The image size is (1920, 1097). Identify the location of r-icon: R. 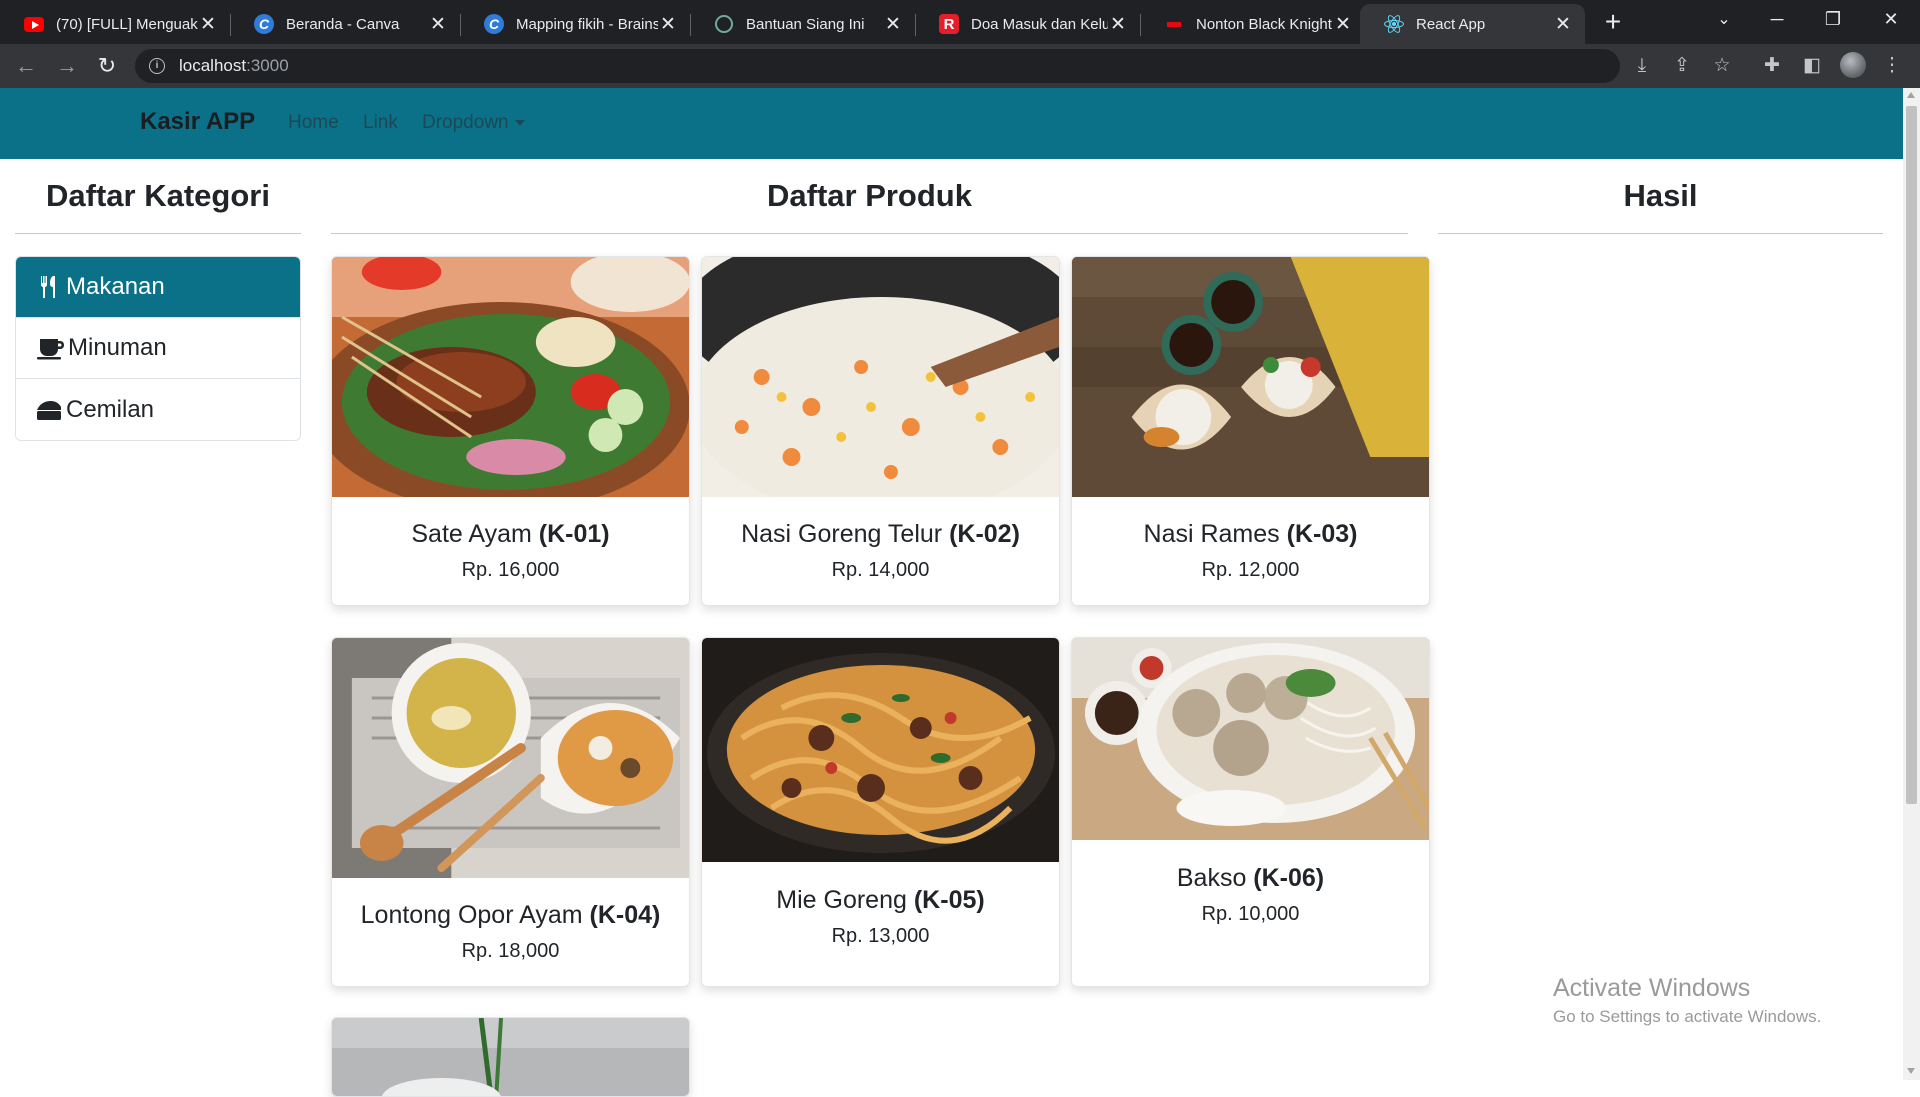
(949, 24).